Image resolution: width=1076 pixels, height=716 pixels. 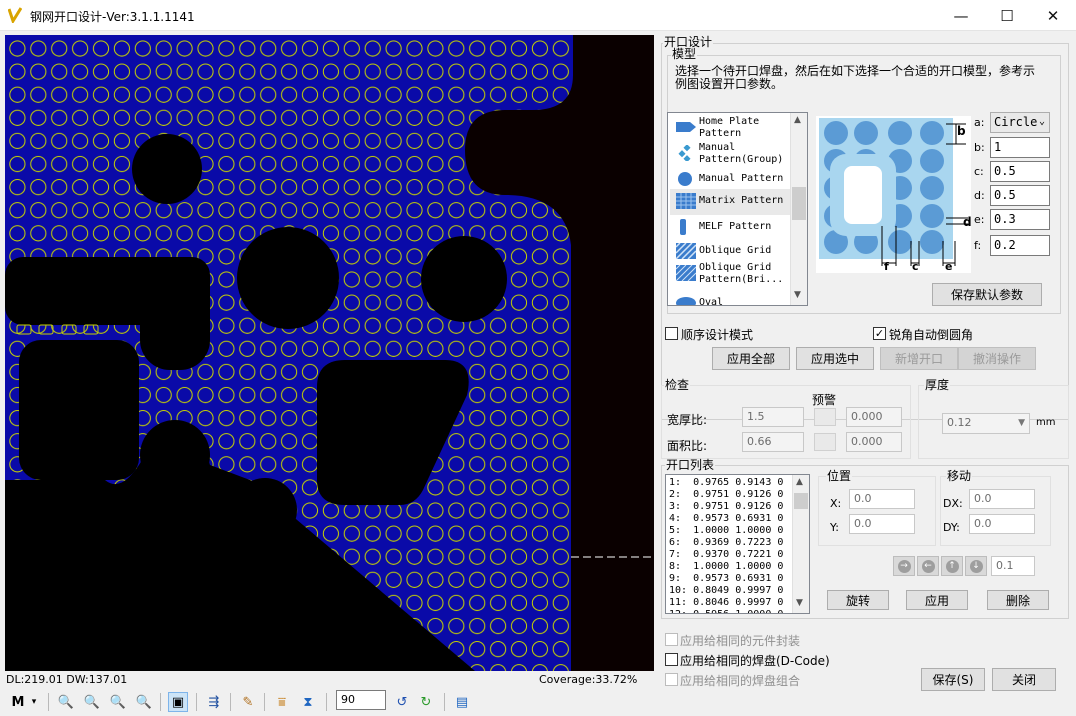 I want to click on chevron-down-icon: ▾, so click(x=34, y=702).